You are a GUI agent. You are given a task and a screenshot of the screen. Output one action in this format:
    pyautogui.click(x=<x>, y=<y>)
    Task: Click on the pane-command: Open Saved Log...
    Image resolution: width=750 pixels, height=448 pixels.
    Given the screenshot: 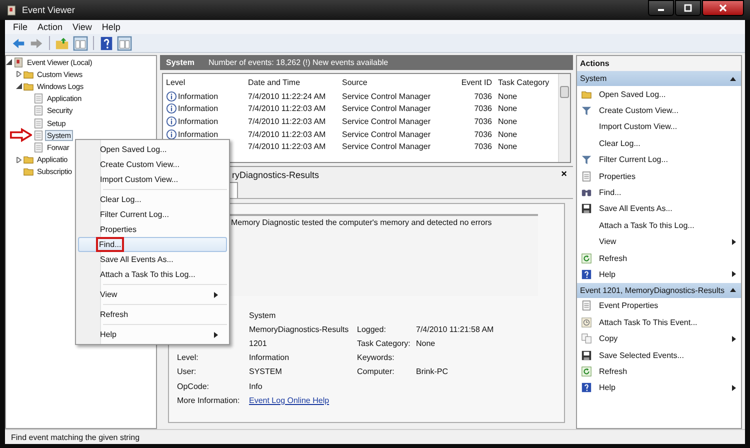 What is the action you would take?
    pyautogui.click(x=667, y=94)
    